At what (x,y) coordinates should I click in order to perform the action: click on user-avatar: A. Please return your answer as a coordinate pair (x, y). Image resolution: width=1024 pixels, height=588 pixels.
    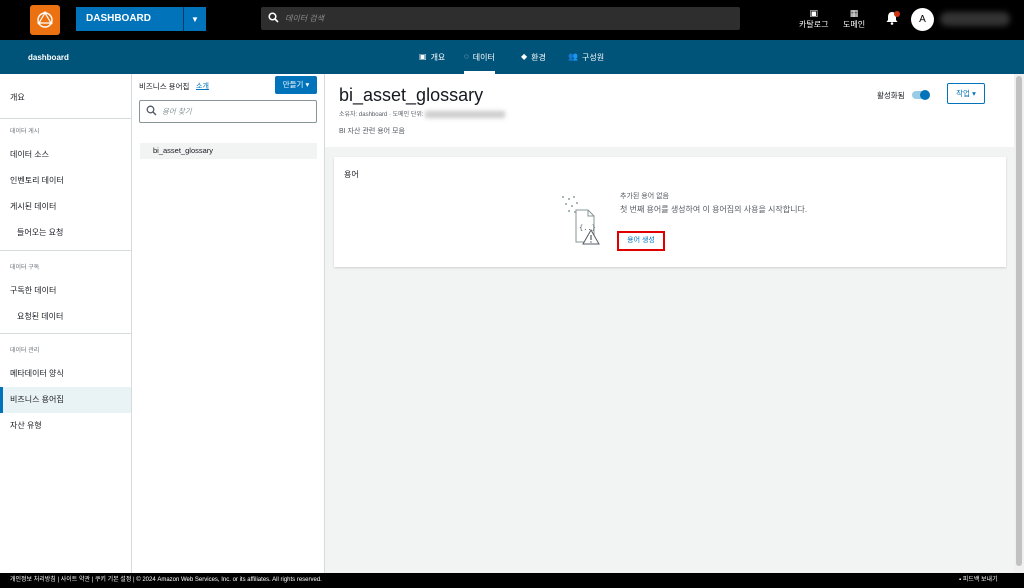
    Looking at the image, I should click on (922, 19).